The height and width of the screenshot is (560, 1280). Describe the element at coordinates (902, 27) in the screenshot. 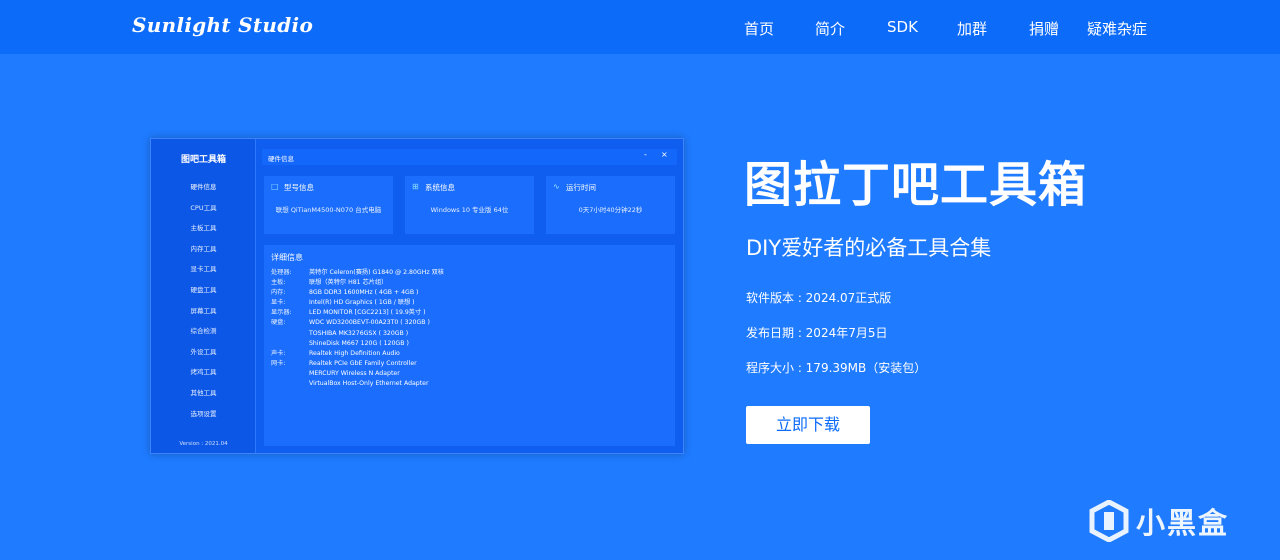

I see `nav-sdk: SDK` at that location.